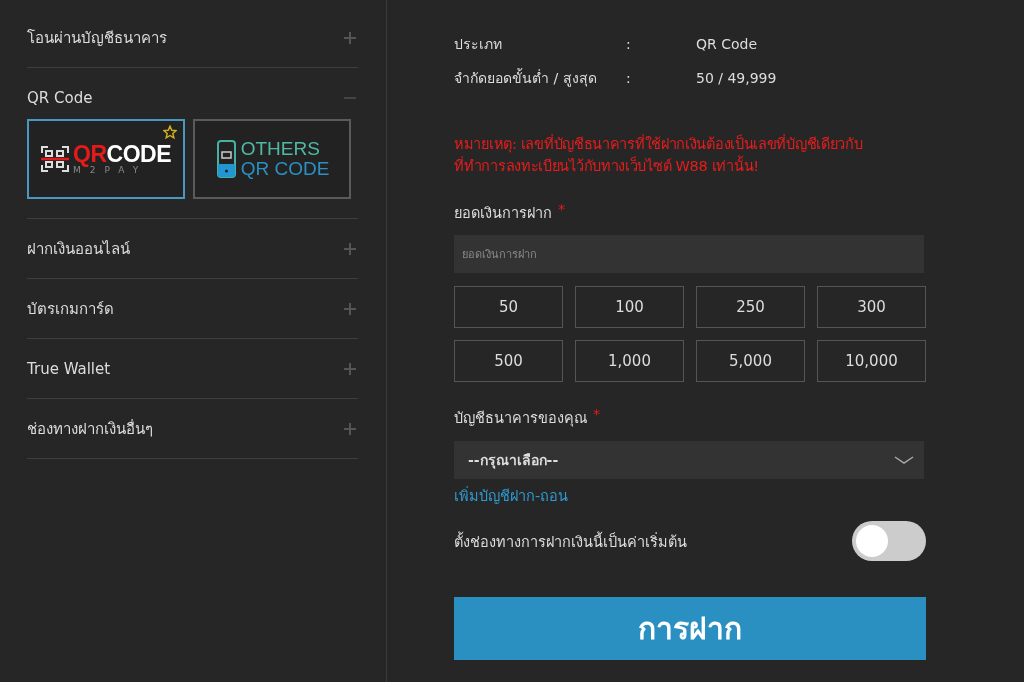 The image size is (1024, 682). Describe the element at coordinates (871, 361) in the screenshot. I see `amount-preset-button: 10,000` at that location.